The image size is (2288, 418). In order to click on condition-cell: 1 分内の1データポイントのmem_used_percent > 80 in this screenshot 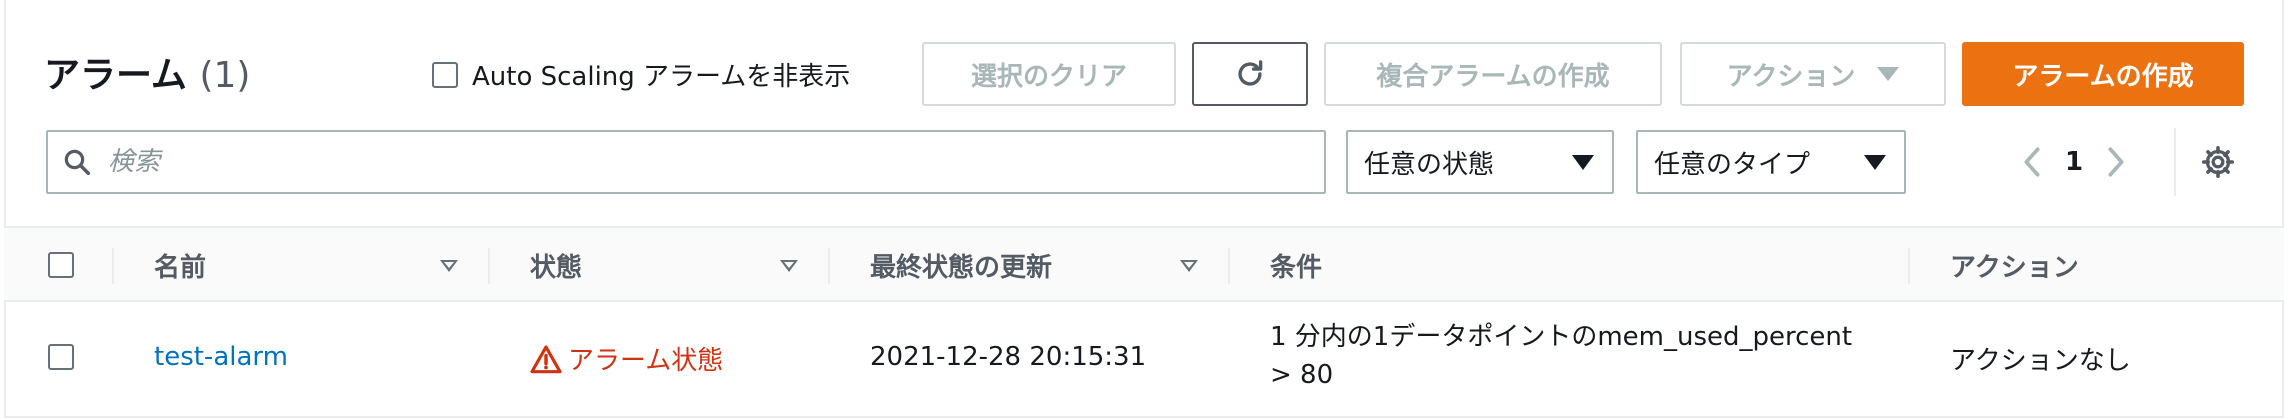, I will do `click(1561, 356)`.